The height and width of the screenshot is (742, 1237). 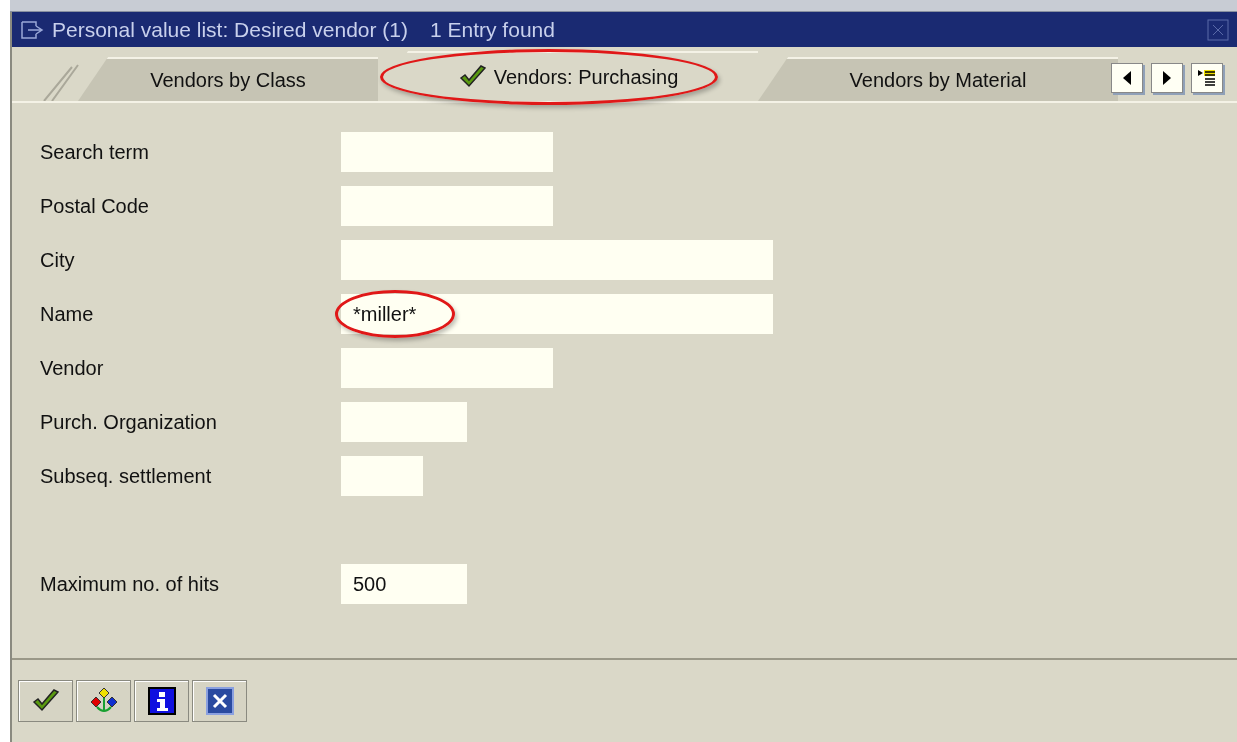 I want to click on right-triangle-icon, so click(x=1167, y=78).